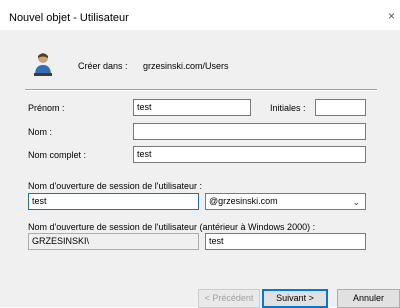 Image resolution: width=400 pixels, height=308 pixels. I want to click on domain-suffix-value: @grzesinski.com, so click(243, 201).